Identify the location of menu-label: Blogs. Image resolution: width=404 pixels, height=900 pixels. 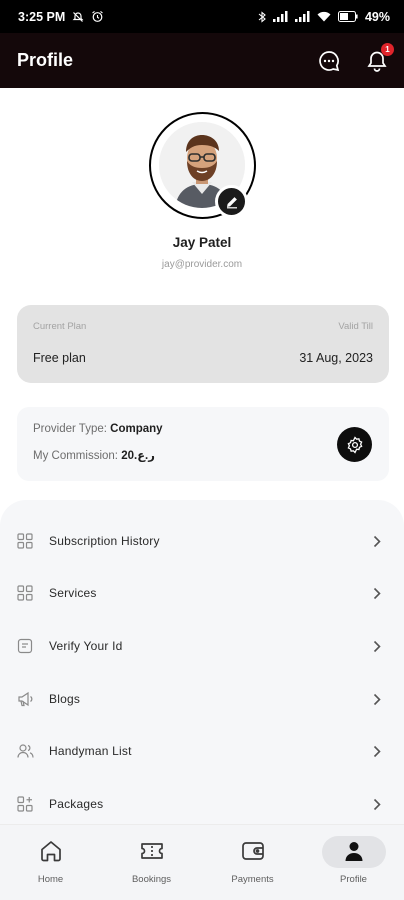
(65, 699).